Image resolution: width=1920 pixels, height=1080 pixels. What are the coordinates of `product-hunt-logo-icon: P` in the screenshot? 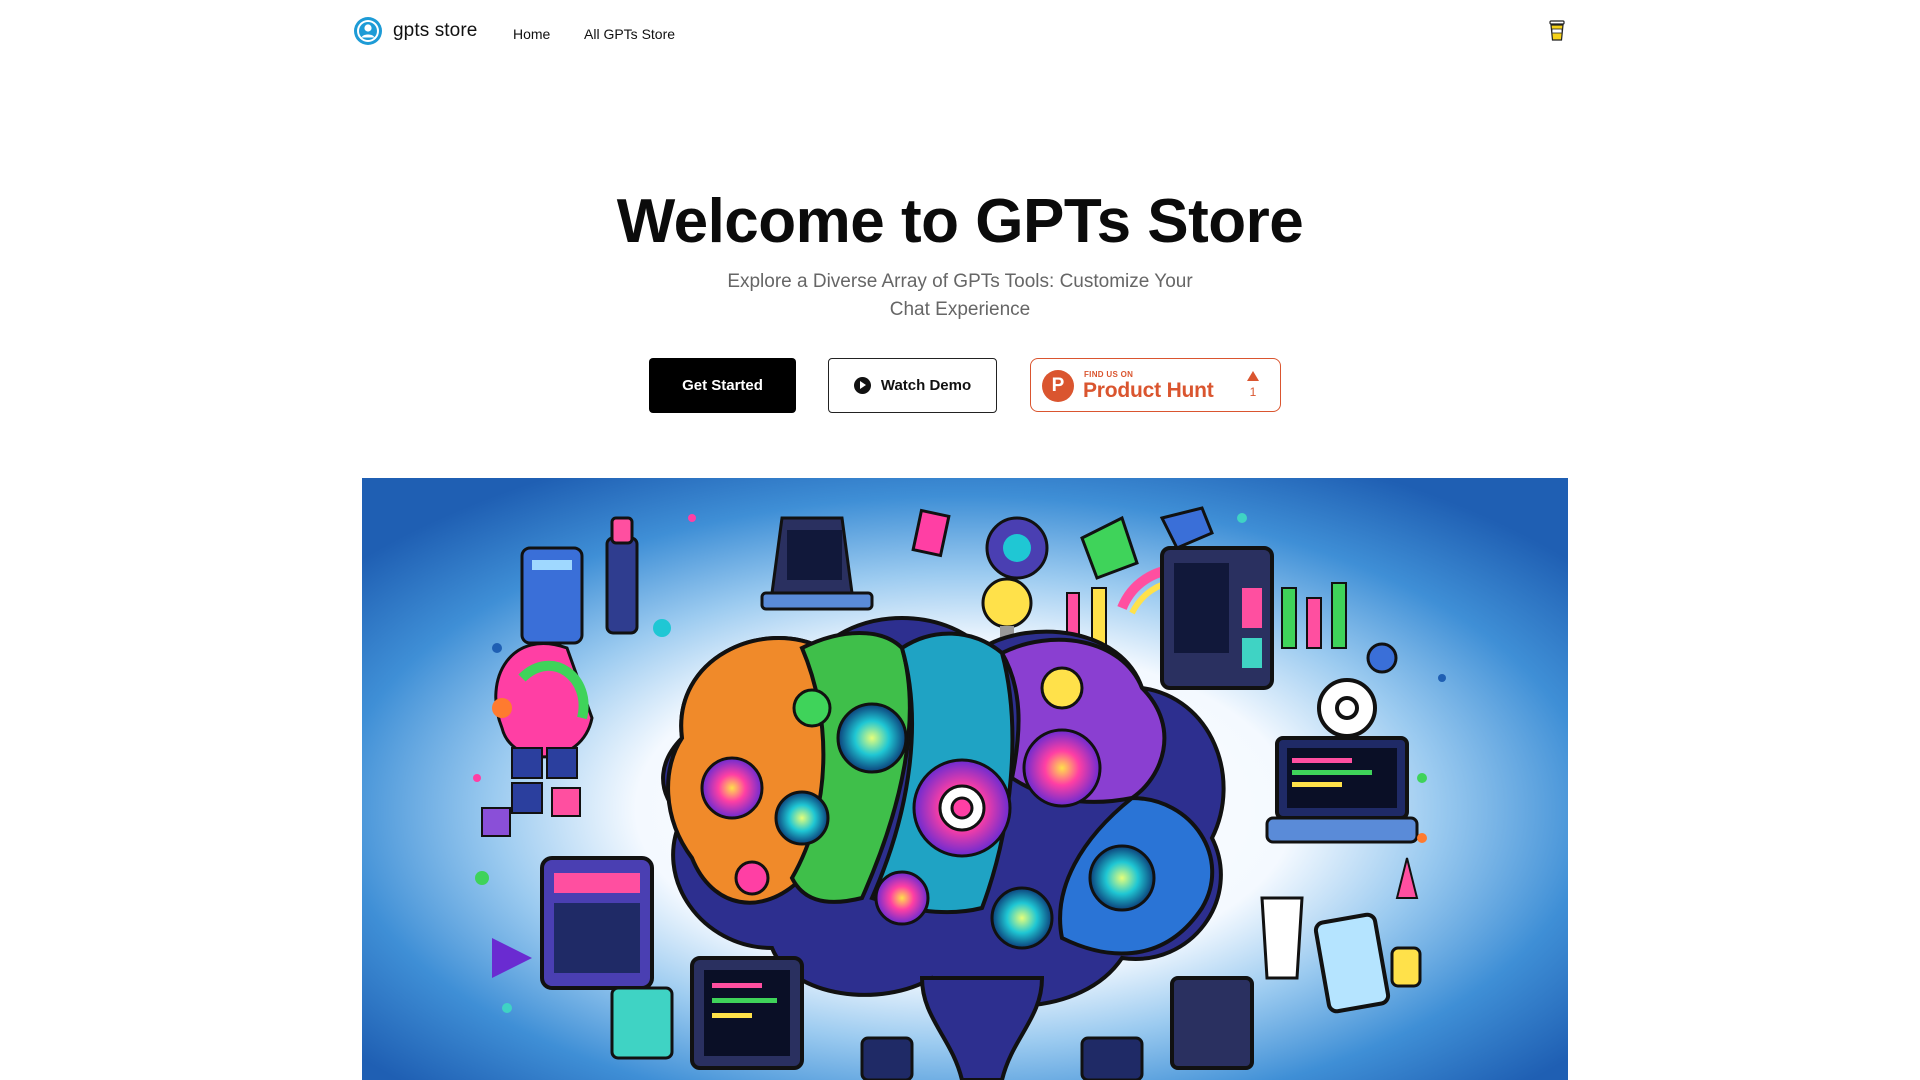 It's located at (1058, 386).